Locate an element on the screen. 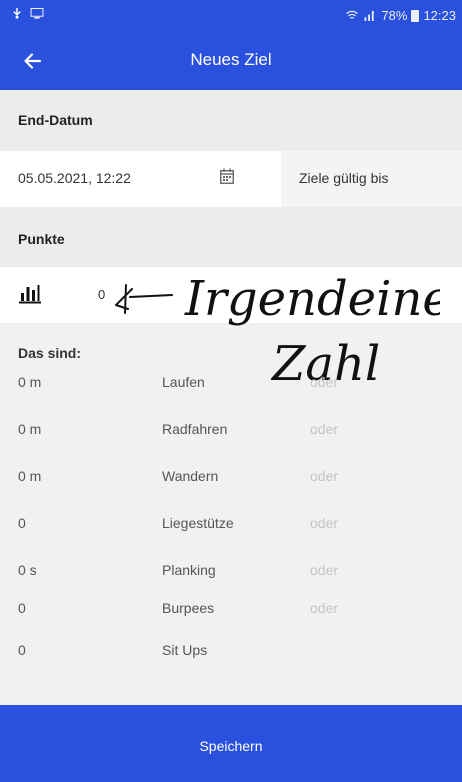 This screenshot has height=782, width=462. valid-until-label: Ziele gültig bis is located at coordinates (371, 179).